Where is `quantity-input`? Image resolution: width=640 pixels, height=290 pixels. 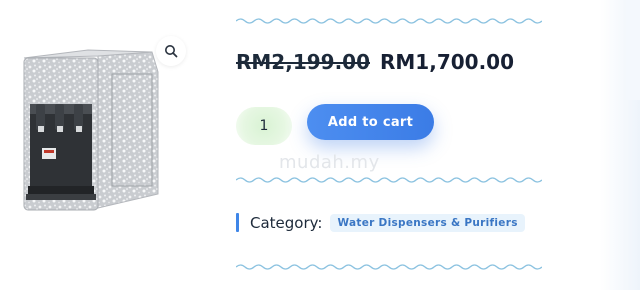 quantity-input is located at coordinates (264, 126).